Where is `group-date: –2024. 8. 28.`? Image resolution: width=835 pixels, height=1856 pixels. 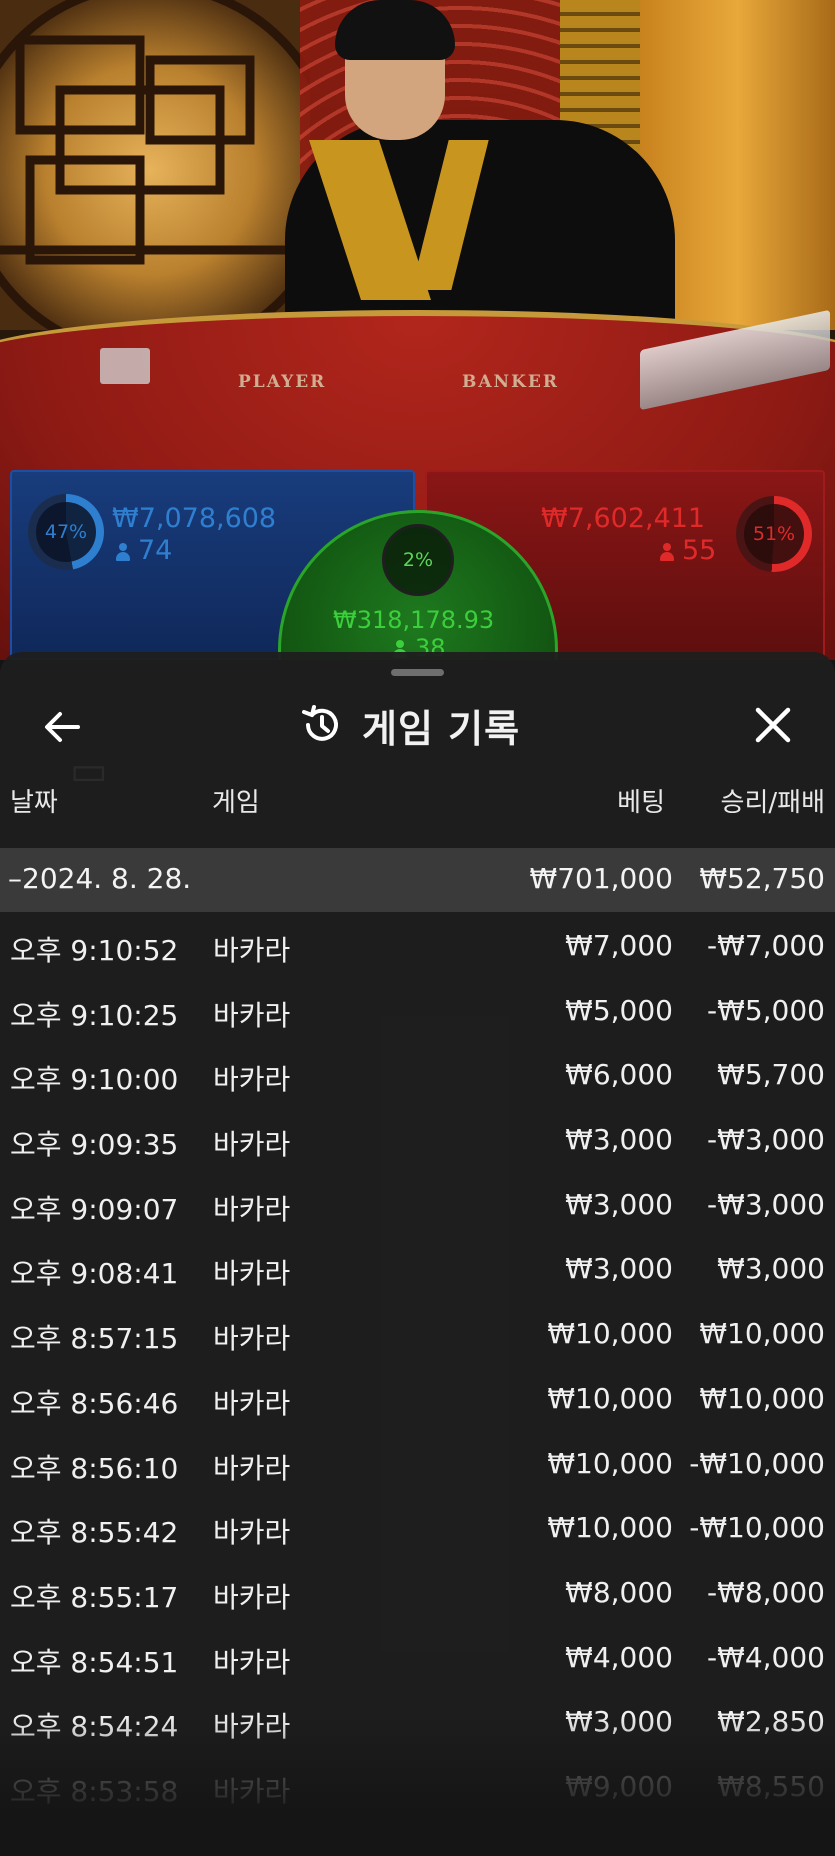 group-date: –2024. 8. 28. is located at coordinates (100, 878).